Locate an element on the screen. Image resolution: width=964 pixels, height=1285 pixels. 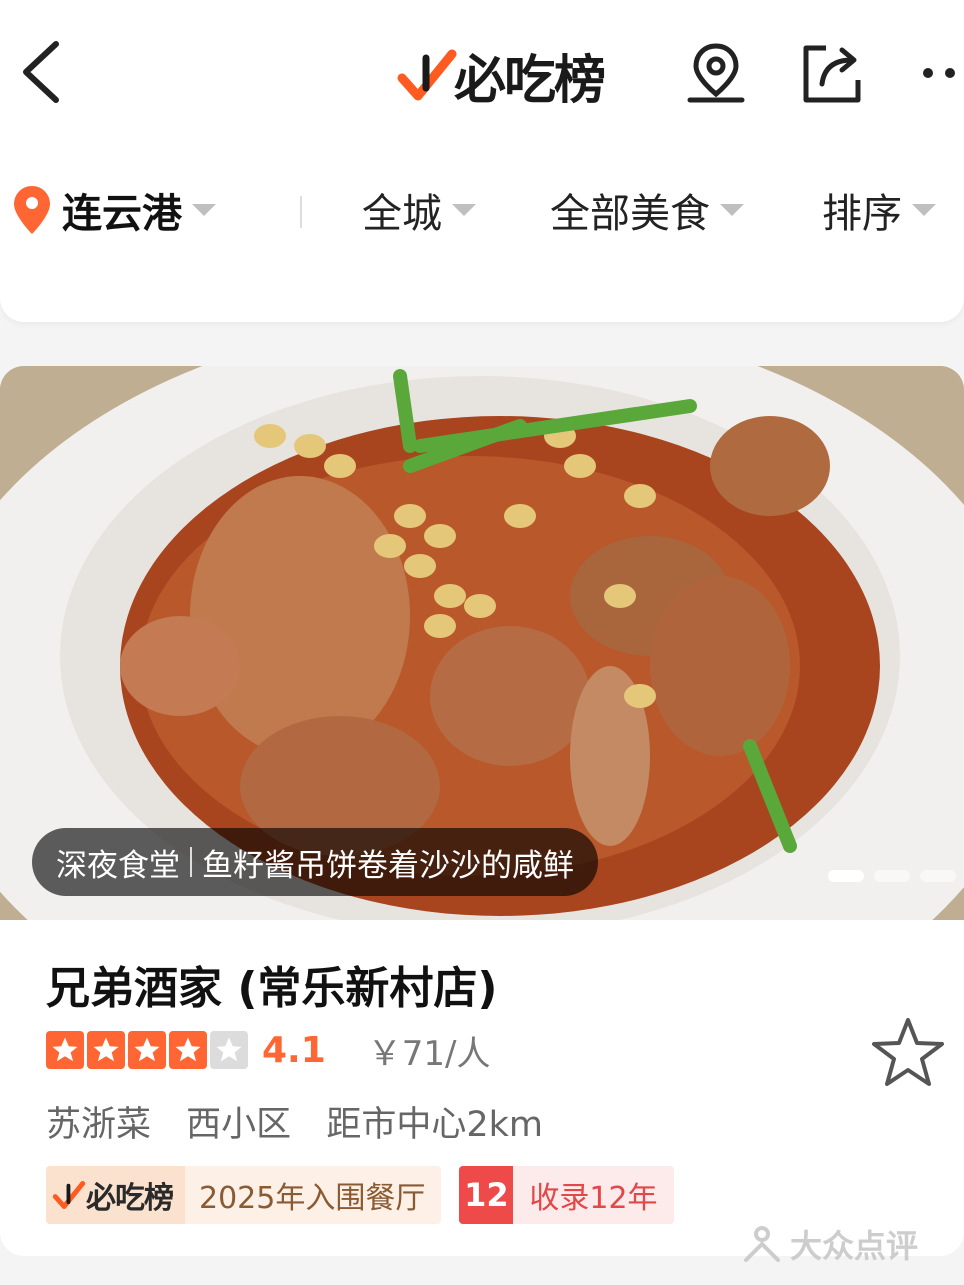
dianping-logo-icon is located at coordinates (762, 1244).